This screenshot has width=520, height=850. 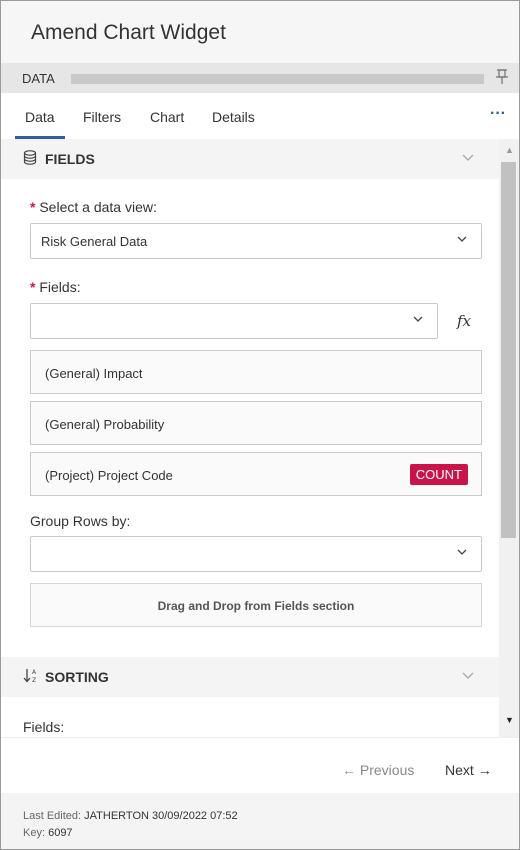 I want to click on data-view-label: * Select a data view:, so click(x=93, y=207).